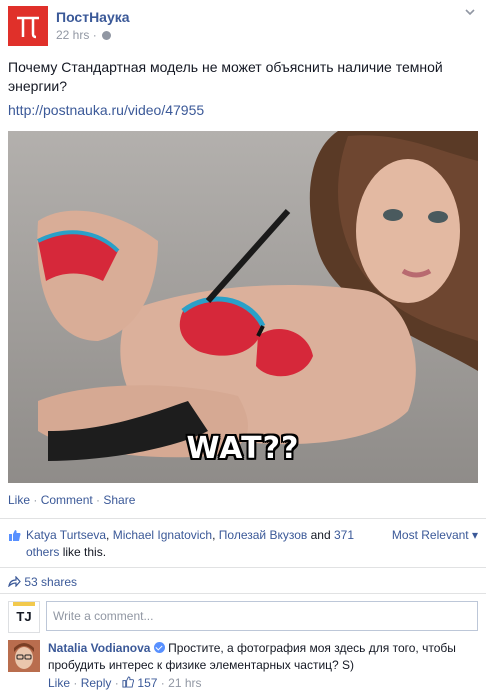 Image resolution: width=486 pixels, height=696 pixels. What do you see at coordinates (430, 535) in the screenshot?
I see `sort-label: Most Relevant` at bounding box center [430, 535].